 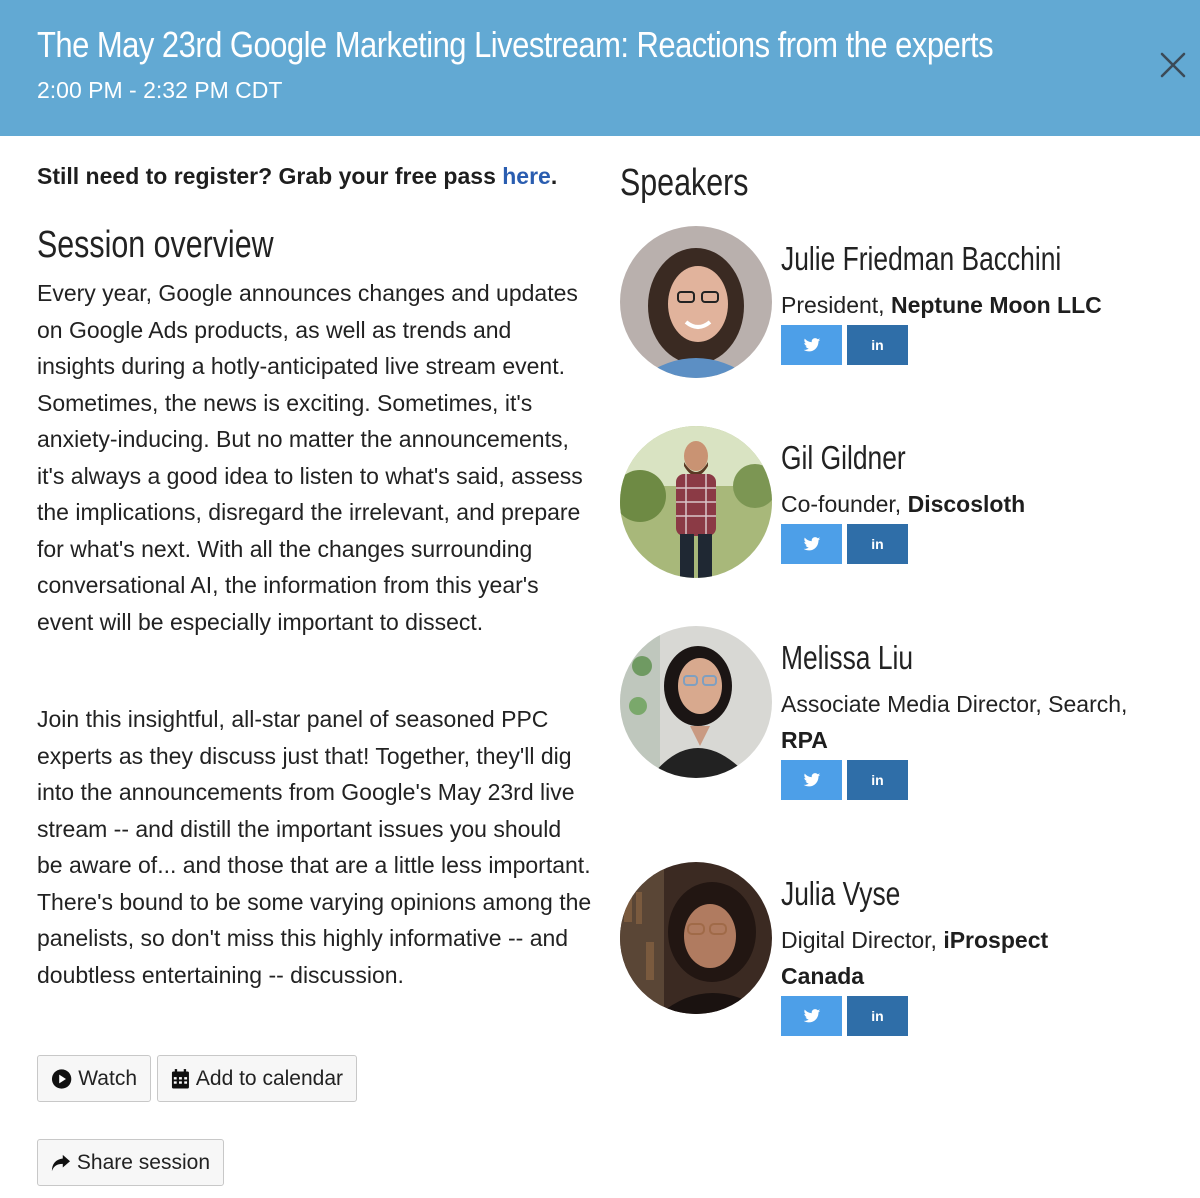 What do you see at coordinates (94, 1078) in the screenshot?
I see `watch-button: Watch` at bounding box center [94, 1078].